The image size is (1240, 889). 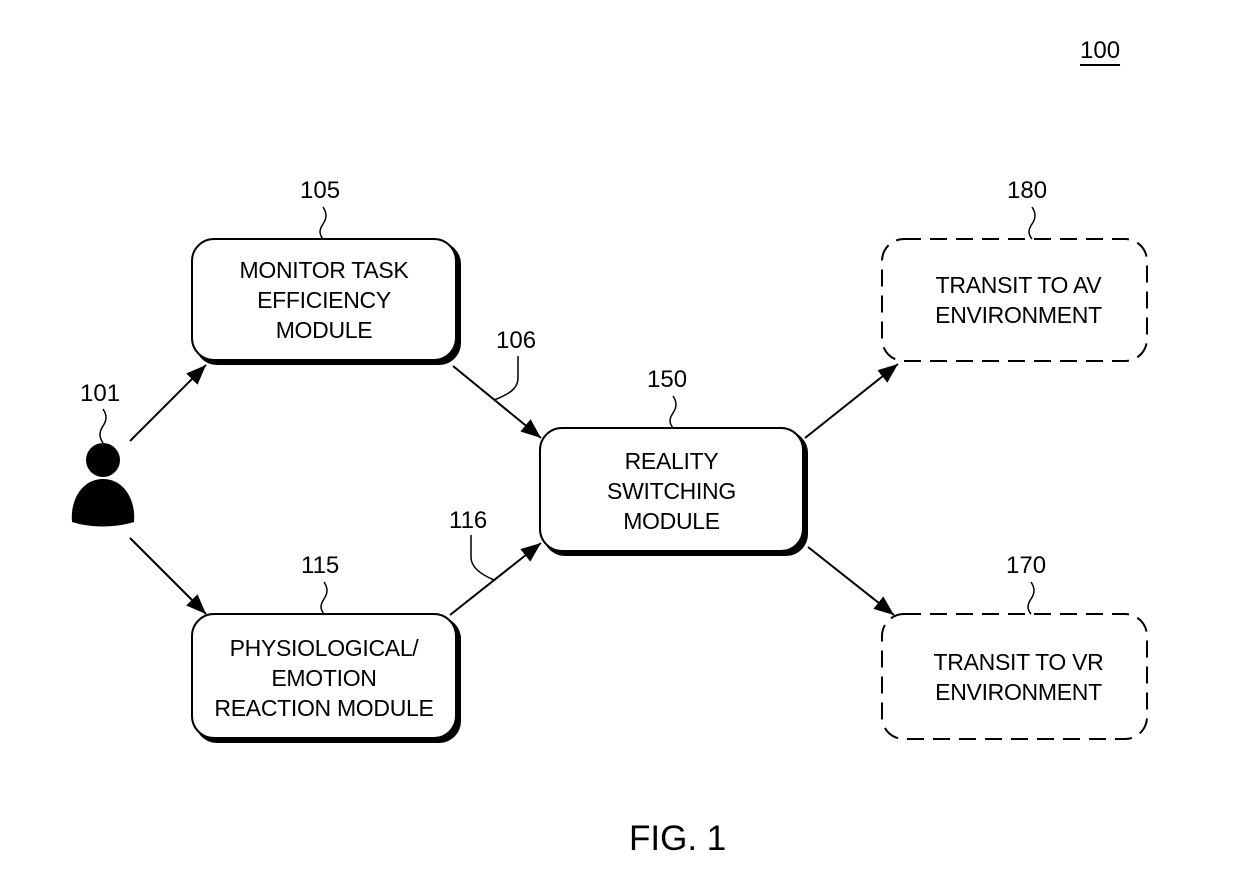 I want to click on reality-label-line-3: MODULE, so click(x=671, y=520).